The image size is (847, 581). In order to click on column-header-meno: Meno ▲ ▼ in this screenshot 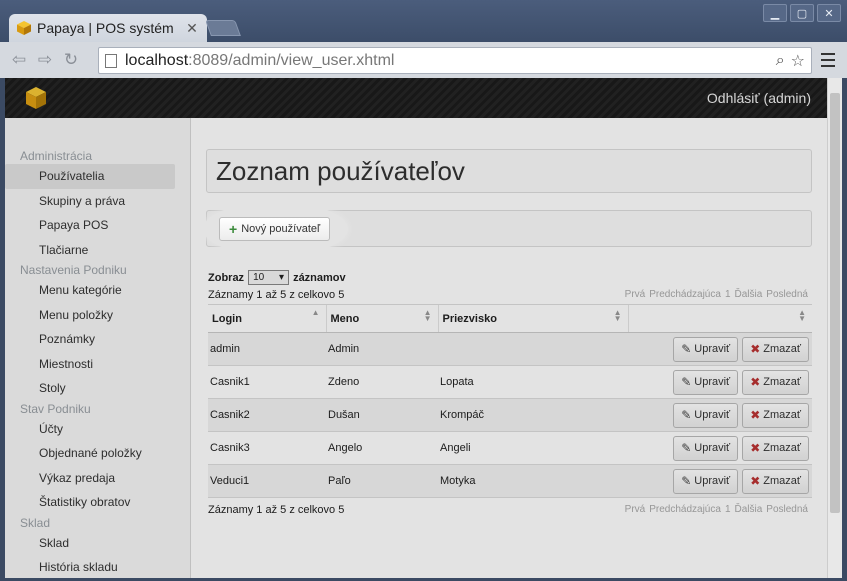, I will do `click(381, 318)`.